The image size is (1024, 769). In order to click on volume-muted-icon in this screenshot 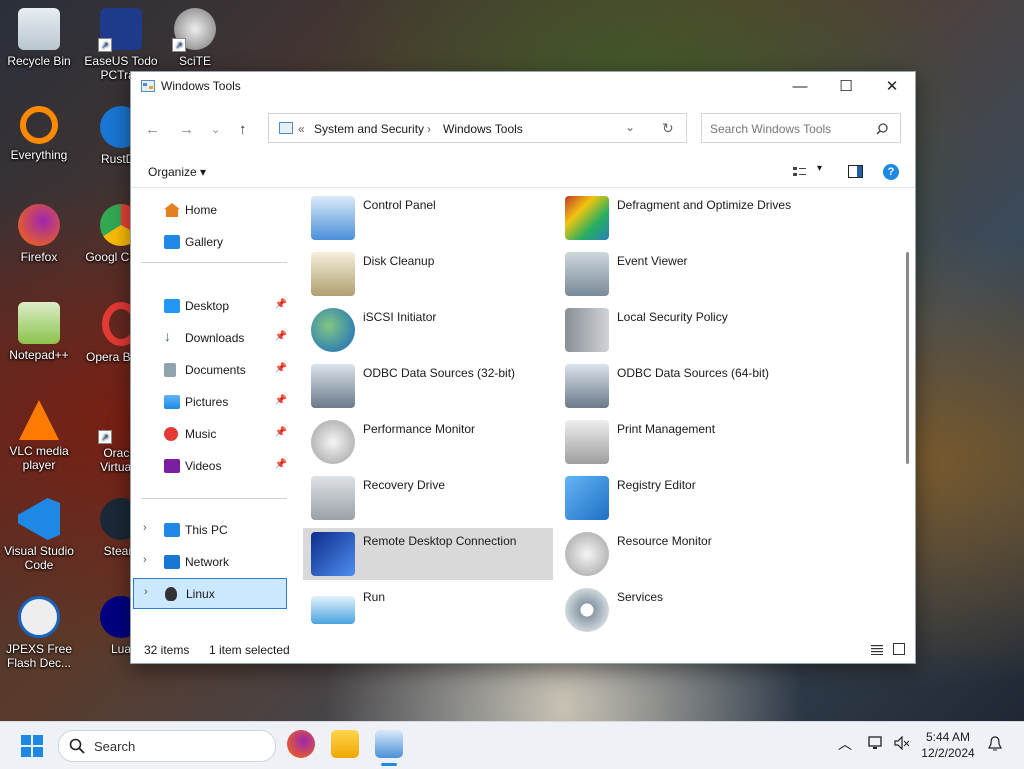, I will do `click(902, 743)`.